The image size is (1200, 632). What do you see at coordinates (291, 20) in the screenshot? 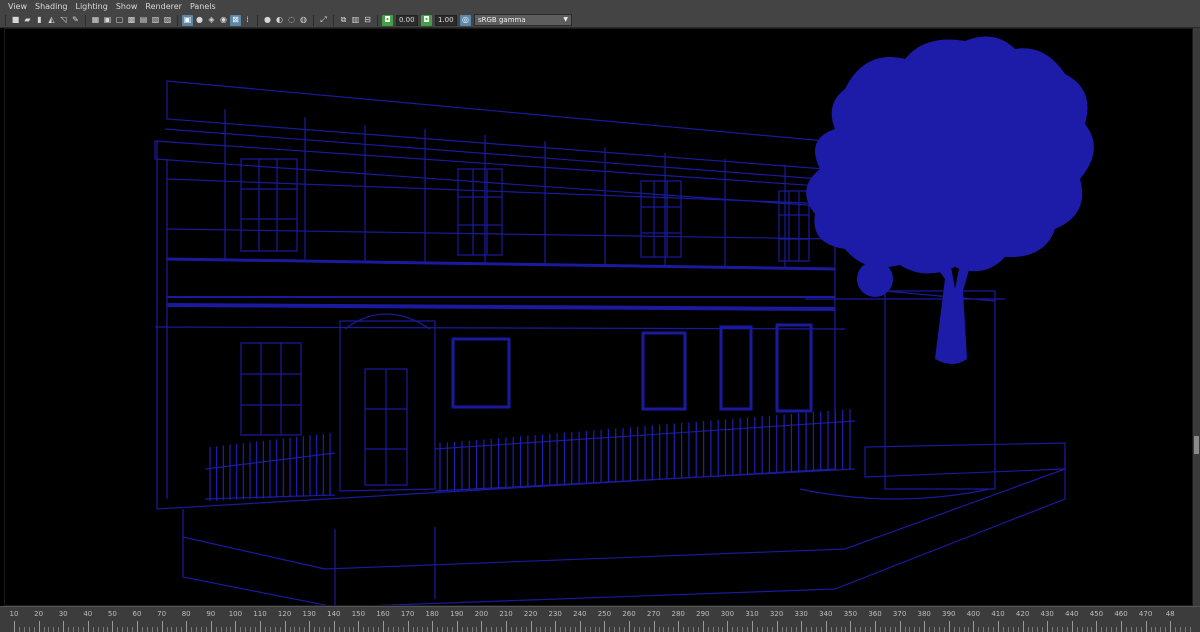
I see `motion-blur-icon: ◌` at bounding box center [291, 20].